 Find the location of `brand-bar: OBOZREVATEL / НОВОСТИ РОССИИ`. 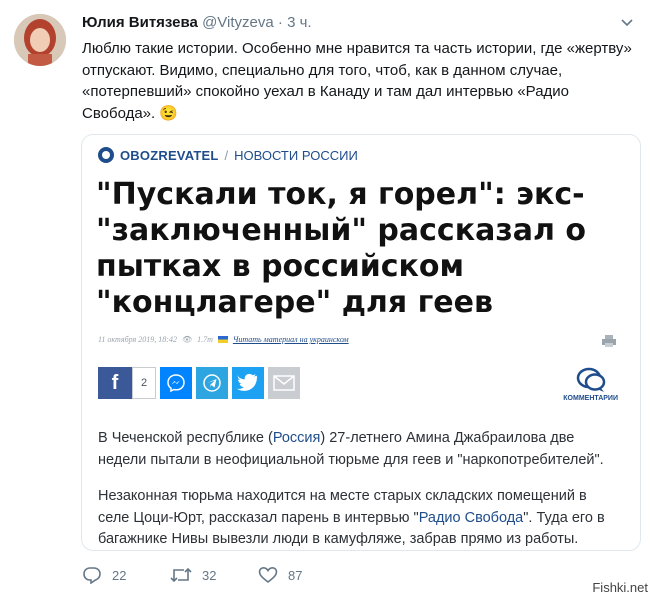

brand-bar: OBOZREVATEL / НОВОСТИ РОССИИ is located at coordinates (228, 155).